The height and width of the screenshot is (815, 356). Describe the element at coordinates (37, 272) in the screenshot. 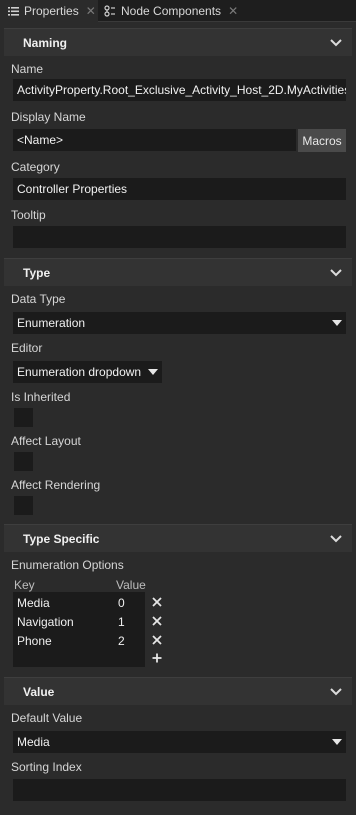

I see `section-title: Type` at that location.